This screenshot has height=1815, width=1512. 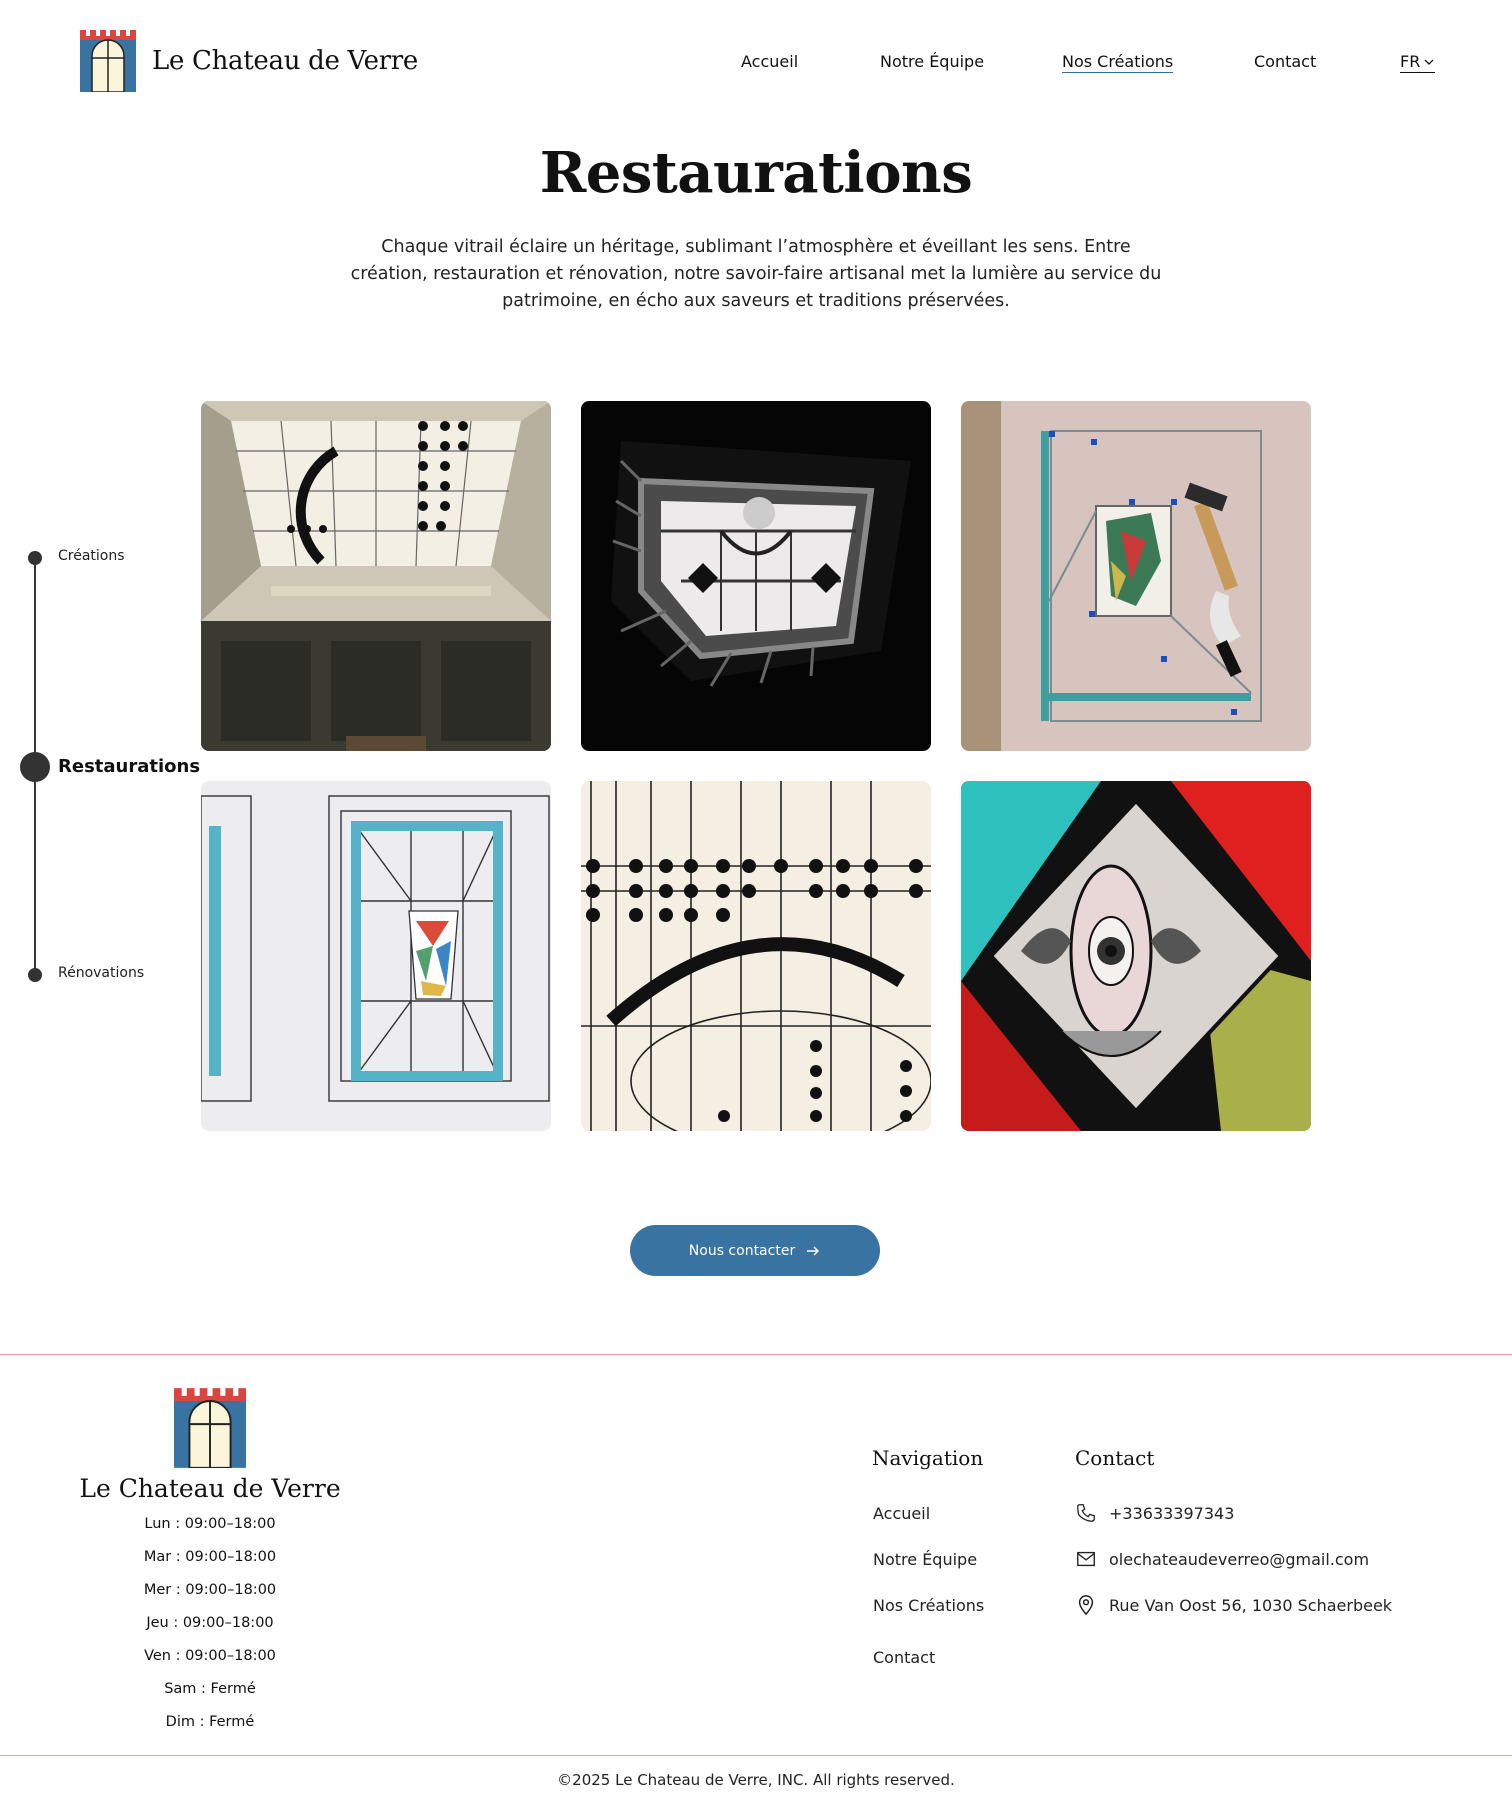 I want to click on hours-tuesday: Mar : 09:00–18:00, so click(x=210, y=1557).